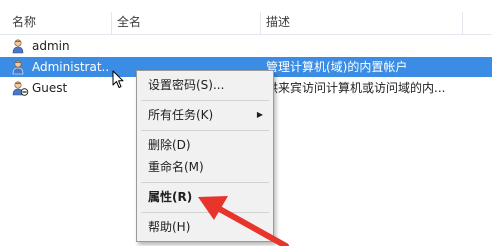 The image size is (492, 246). I want to click on menu-item-label: 属性(R), so click(170, 197).